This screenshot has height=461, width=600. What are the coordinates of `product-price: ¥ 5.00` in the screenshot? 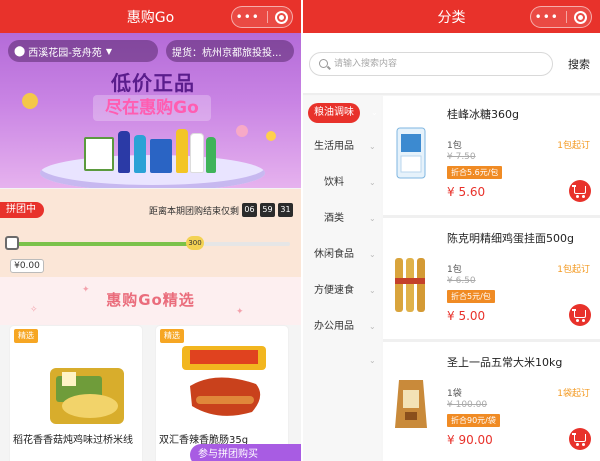 It's located at (466, 316).